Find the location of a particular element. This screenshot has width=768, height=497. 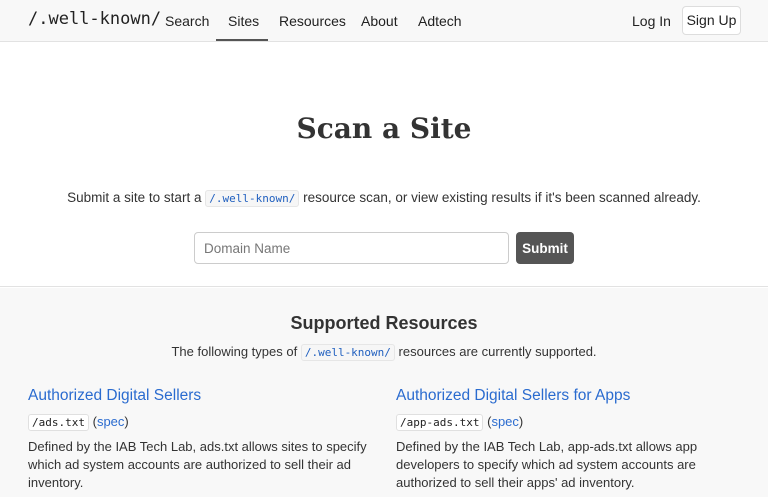

nav-adtech: Adtech is located at coordinates (440, 21).